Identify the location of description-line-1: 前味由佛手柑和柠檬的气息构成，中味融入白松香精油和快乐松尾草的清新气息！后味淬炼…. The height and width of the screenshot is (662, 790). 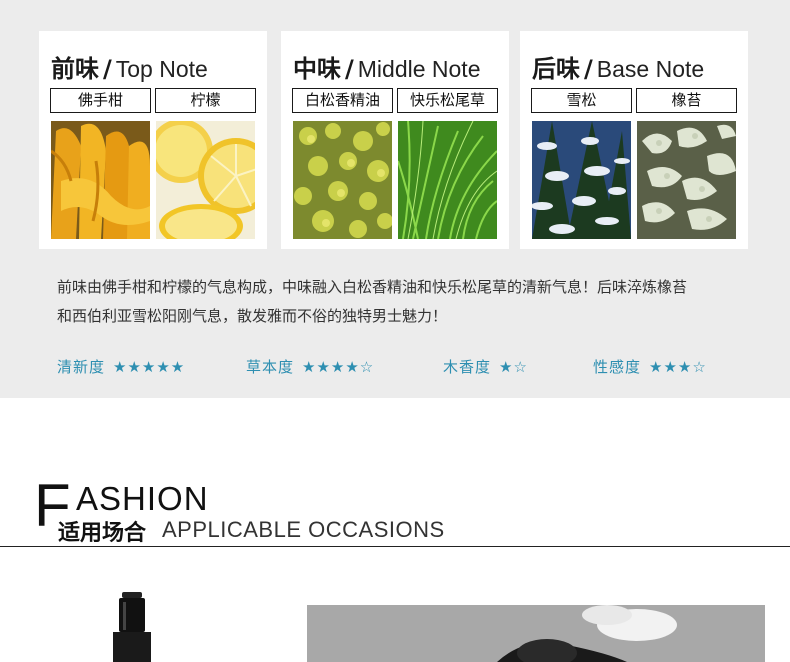
(372, 287).